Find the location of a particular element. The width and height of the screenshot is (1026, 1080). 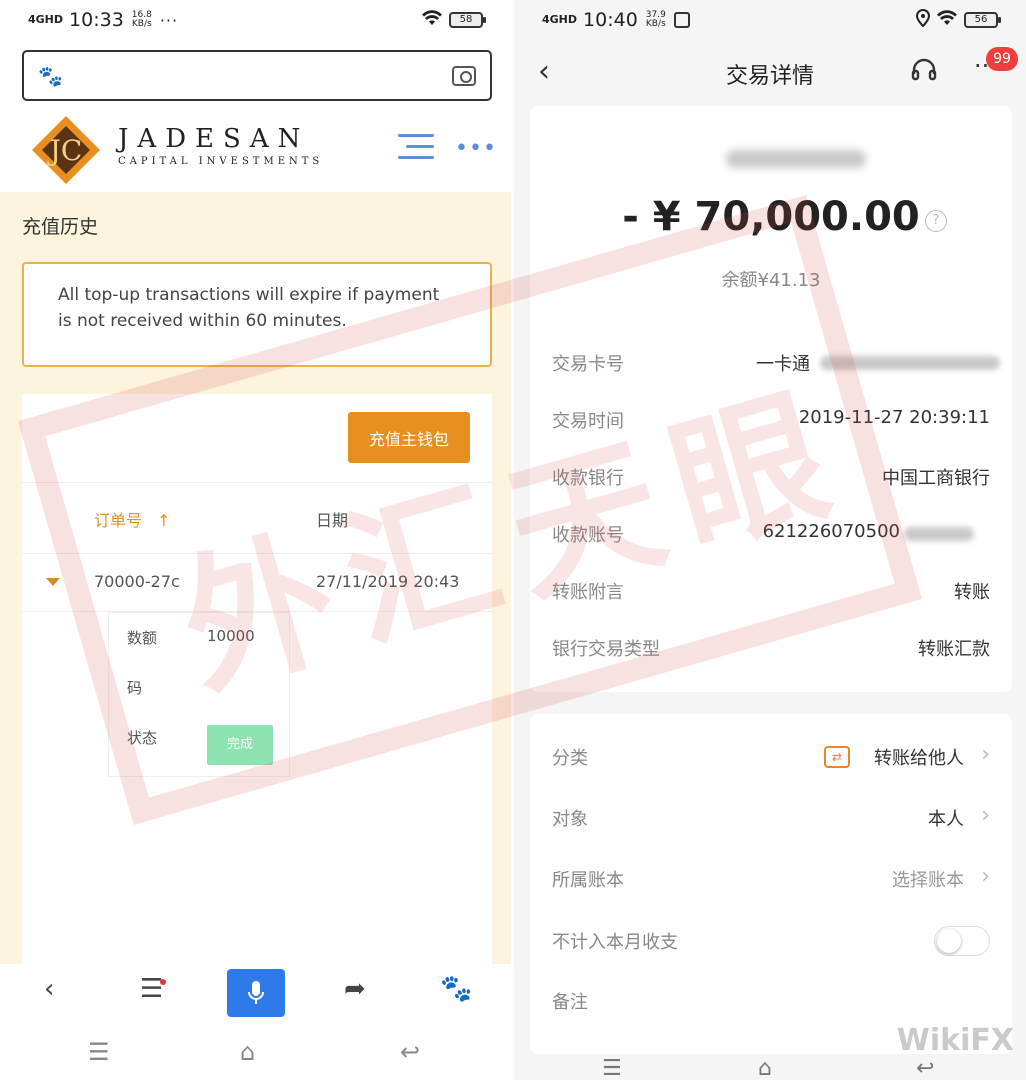

blurred-account-number is located at coordinates (939, 534).